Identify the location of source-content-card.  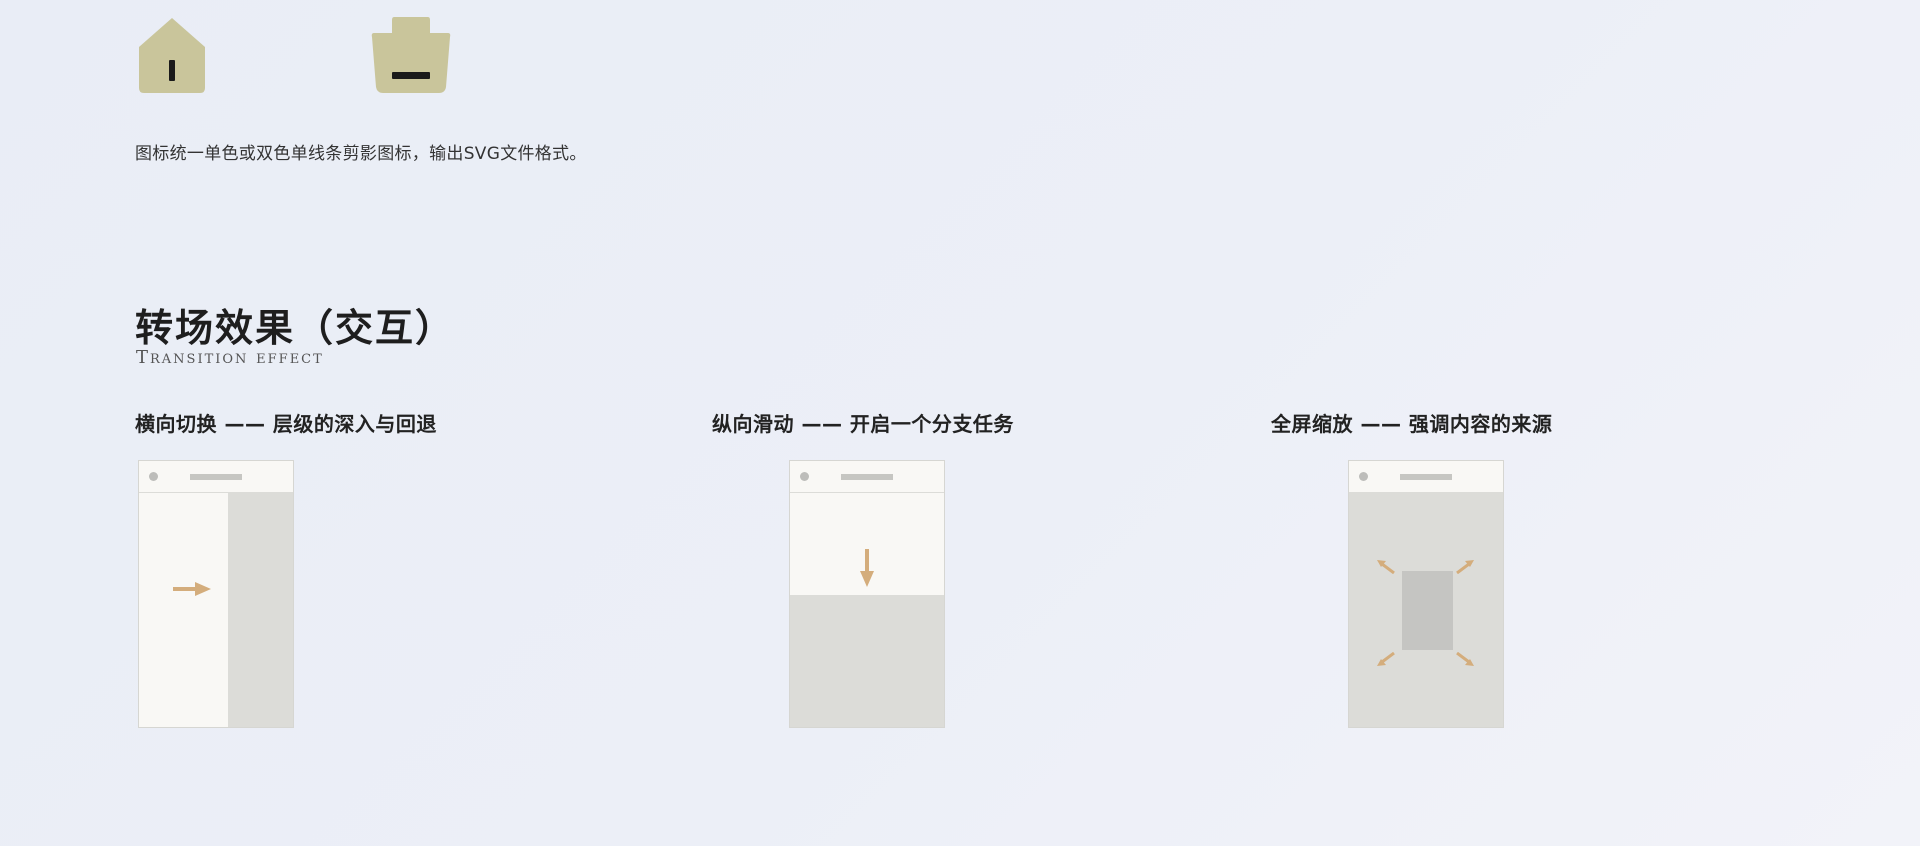
(1427, 610).